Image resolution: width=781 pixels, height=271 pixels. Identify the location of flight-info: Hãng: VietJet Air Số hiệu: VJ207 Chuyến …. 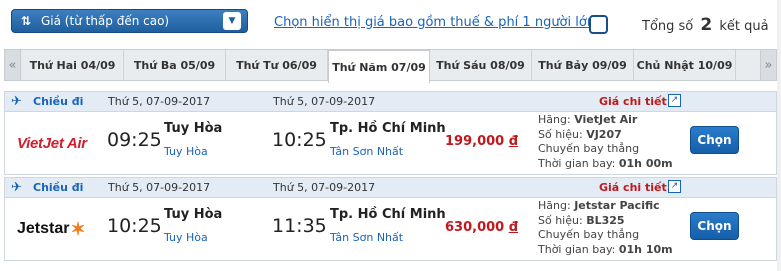
(605, 142).